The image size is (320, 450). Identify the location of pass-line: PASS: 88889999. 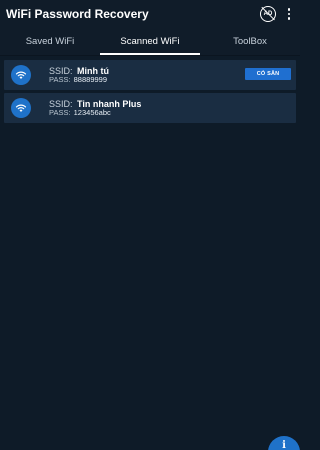
(79, 79).